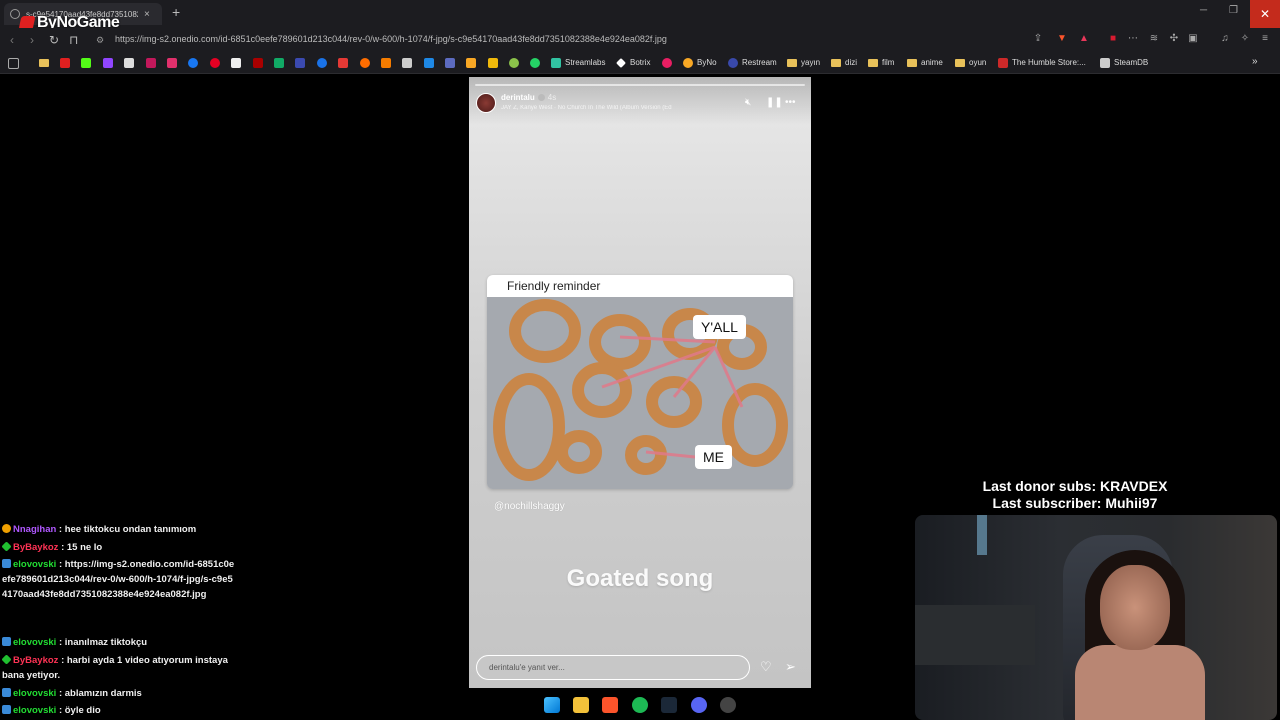 This screenshot has width=1280, height=720. What do you see at coordinates (151, 63) in the screenshot?
I see `app-icon` at bounding box center [151, 63].